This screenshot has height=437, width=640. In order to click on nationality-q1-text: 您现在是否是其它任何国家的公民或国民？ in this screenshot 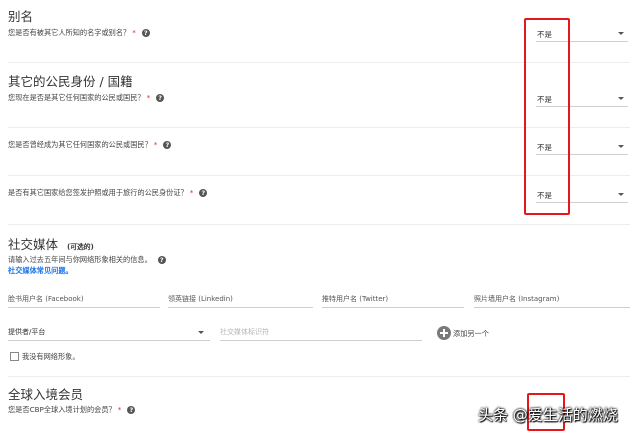, I will do `click(76, 97)`.